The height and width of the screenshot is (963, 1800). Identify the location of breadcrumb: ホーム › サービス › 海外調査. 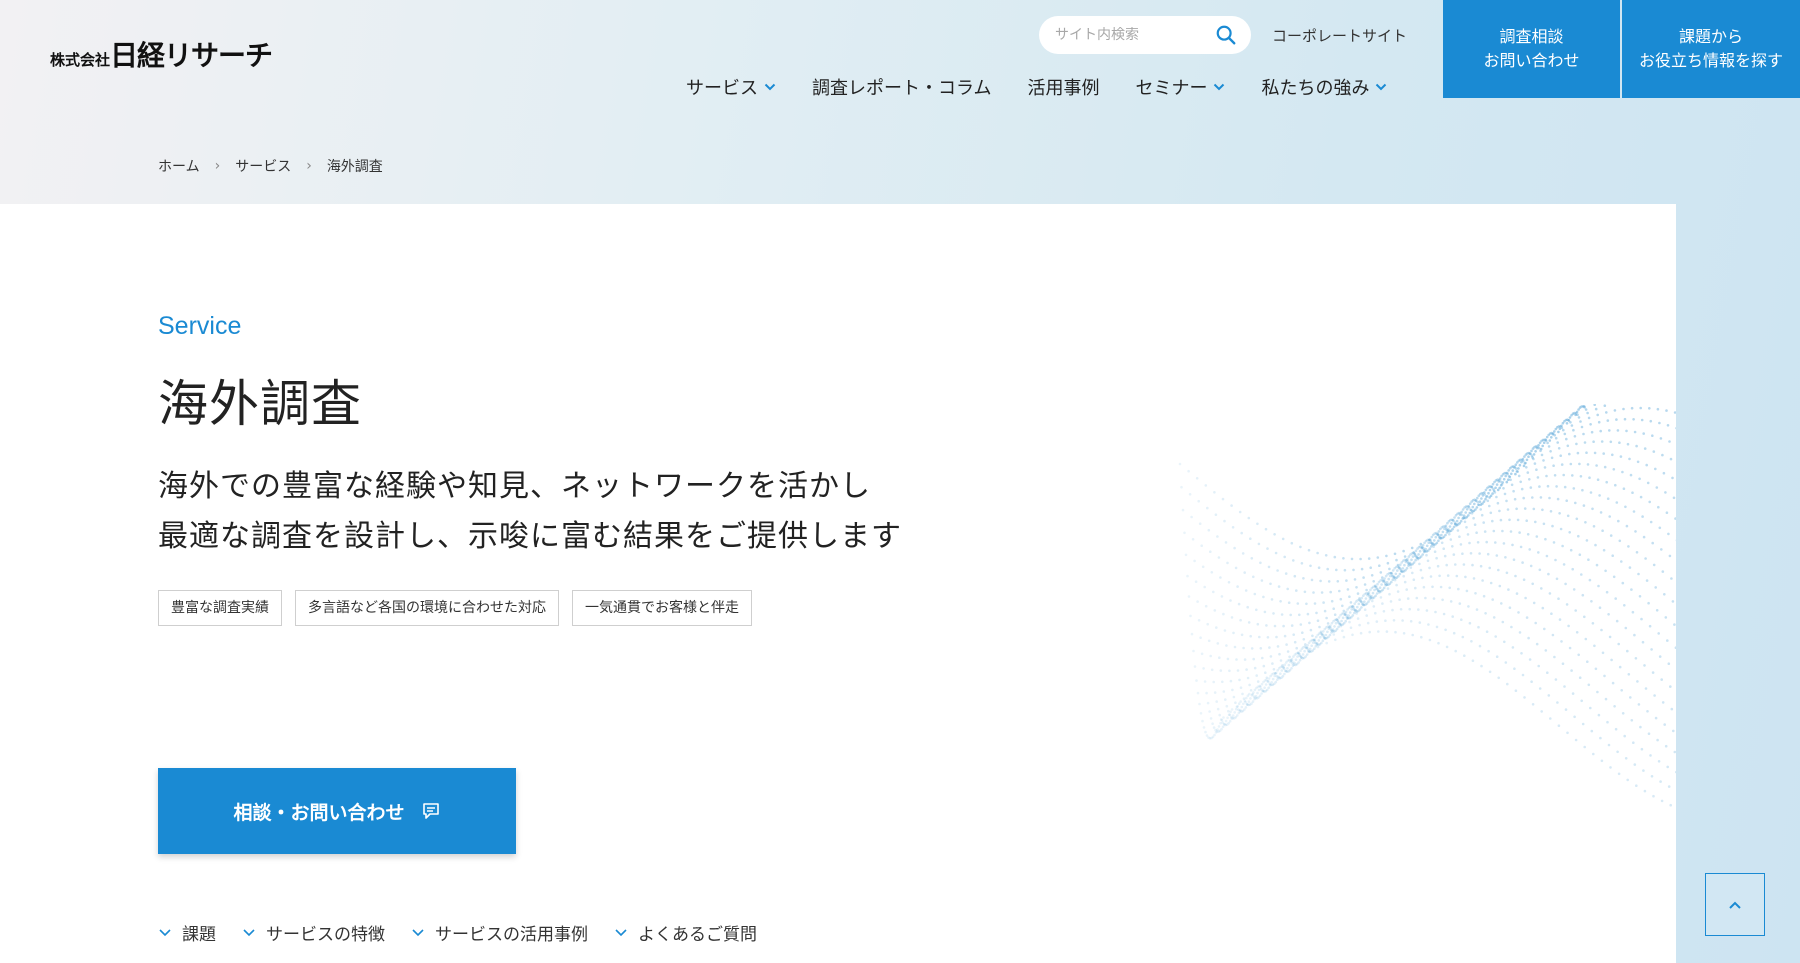
(270, 166).